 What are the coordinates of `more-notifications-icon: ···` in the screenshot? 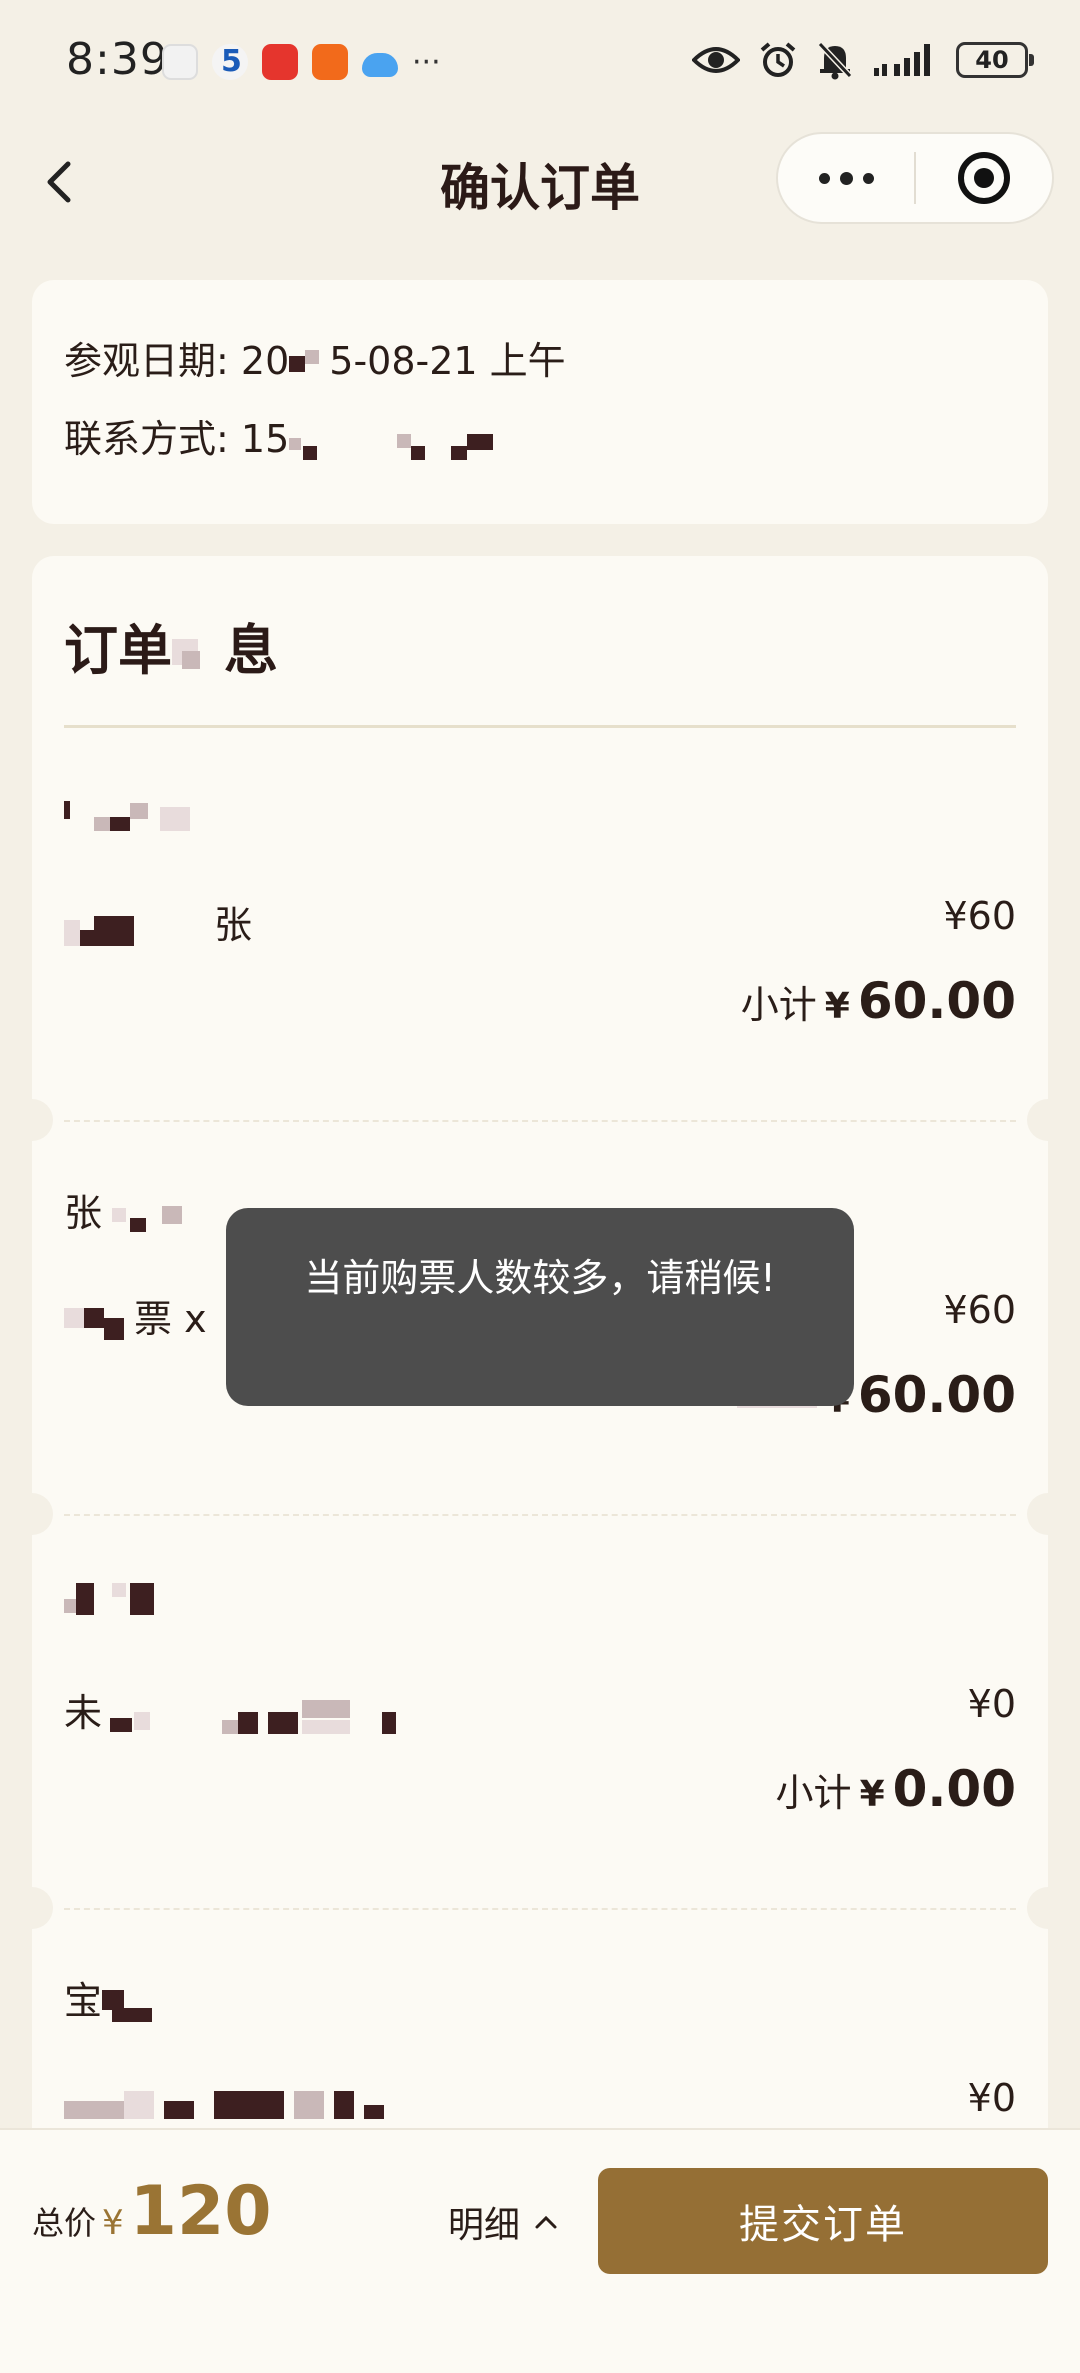 It's located at (426, 62).